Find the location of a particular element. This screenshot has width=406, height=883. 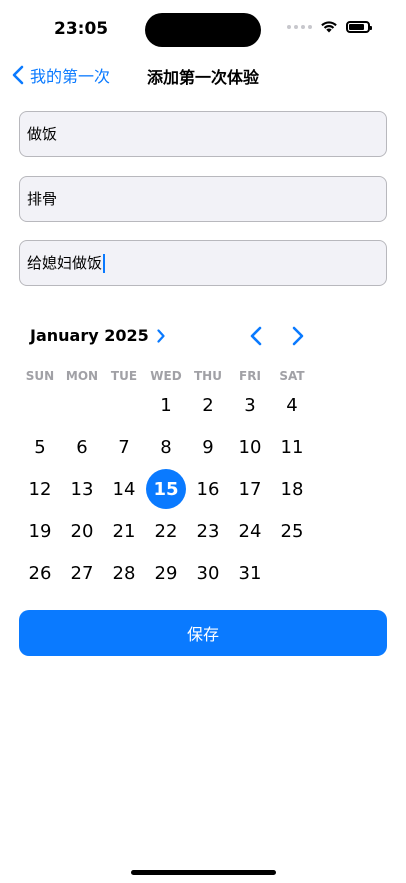

home-indicator is located at coordinates (203, 872).